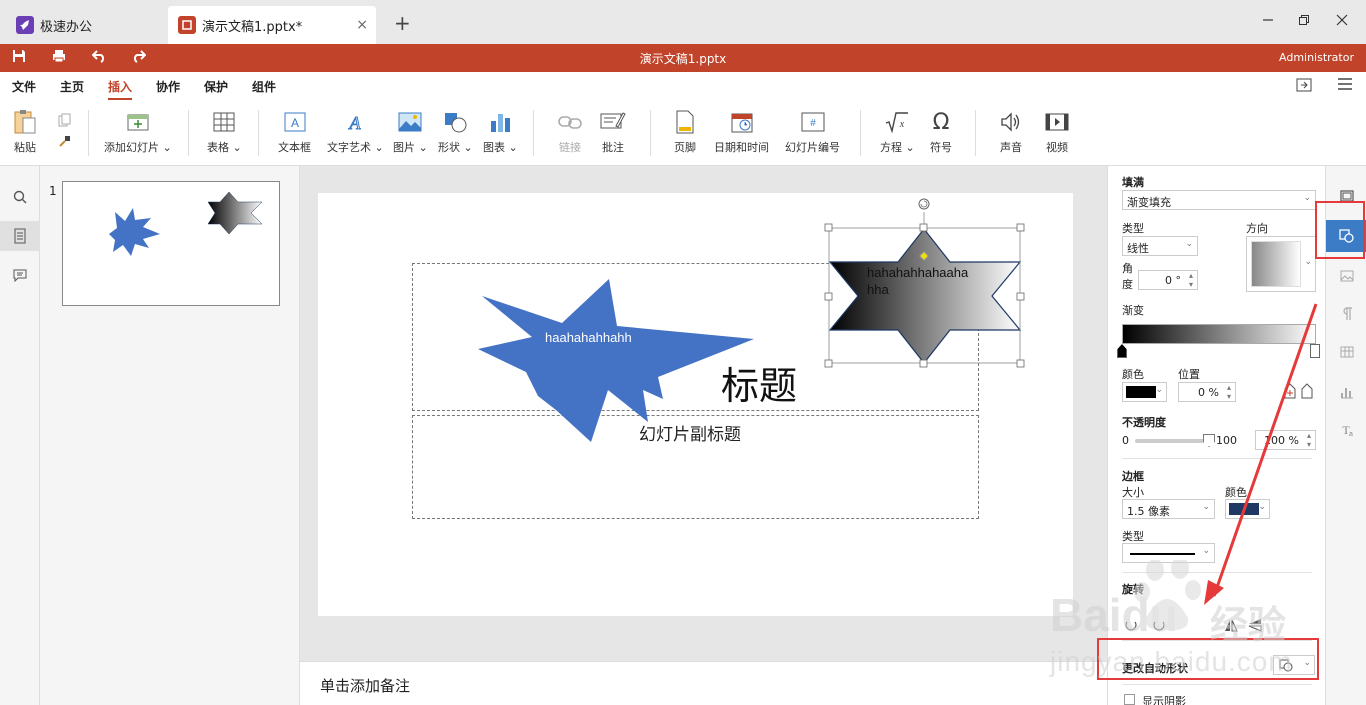 This screenshot has width=1366, height=705. What do you see at coordinates (685, 122) in the screenshot?
I see `footer-icon` at bounding box center [685, 122].